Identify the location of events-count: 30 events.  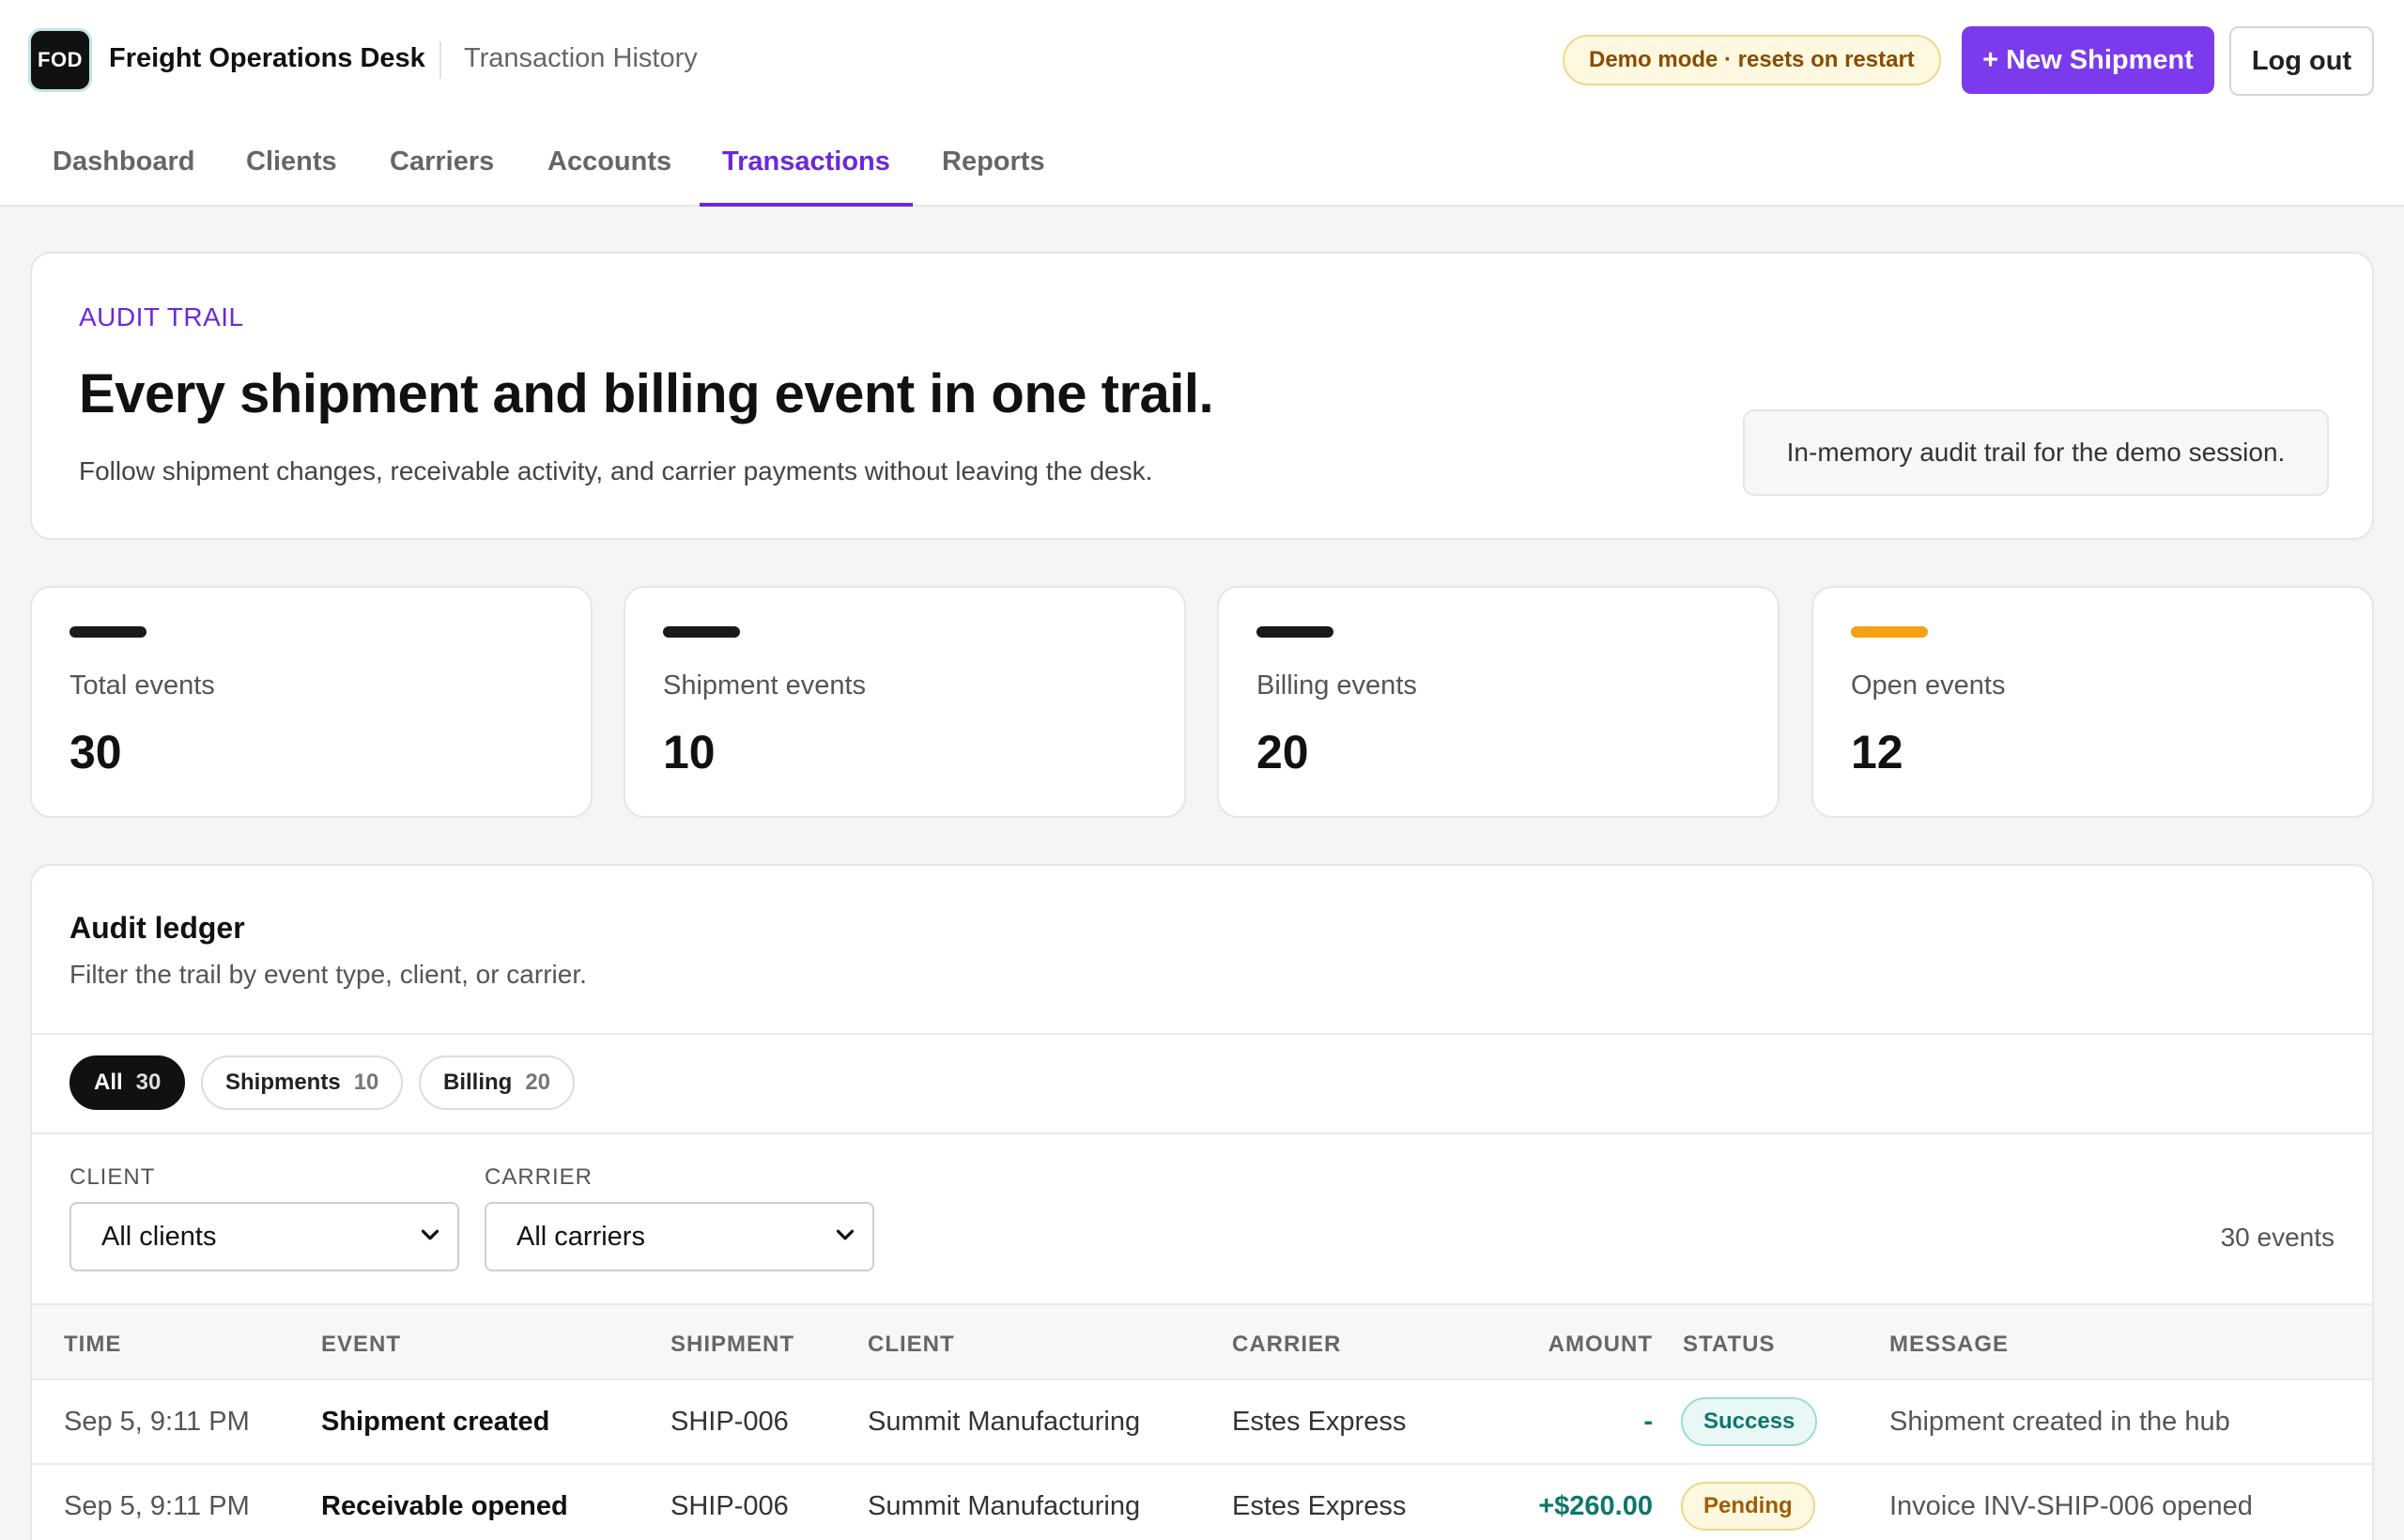
(2277, 1237).